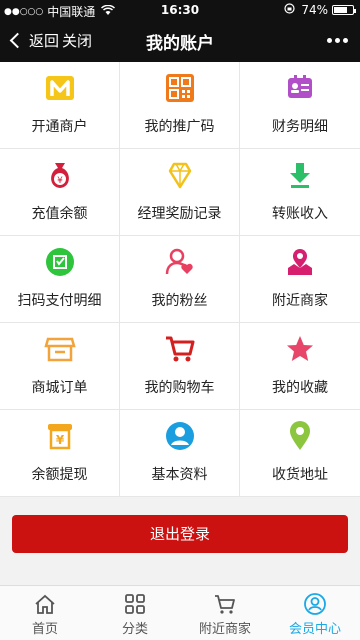  I want to click on diamond-icon, so click(180, 175).